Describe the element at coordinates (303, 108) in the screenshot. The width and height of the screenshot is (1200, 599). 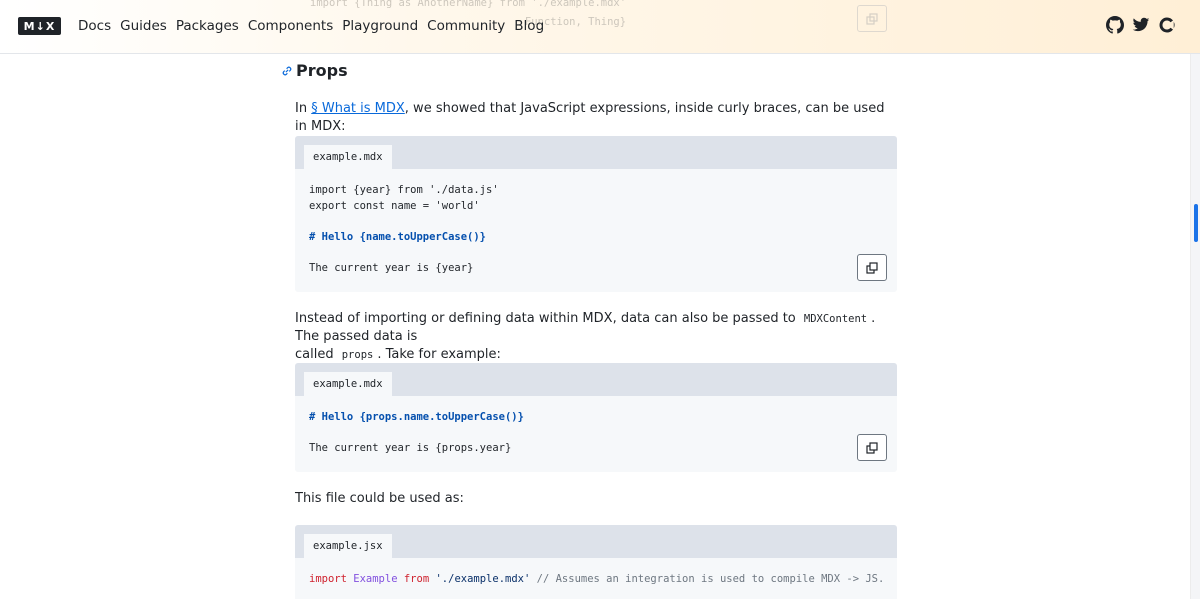
I see `para1-prefix: In` at that location.